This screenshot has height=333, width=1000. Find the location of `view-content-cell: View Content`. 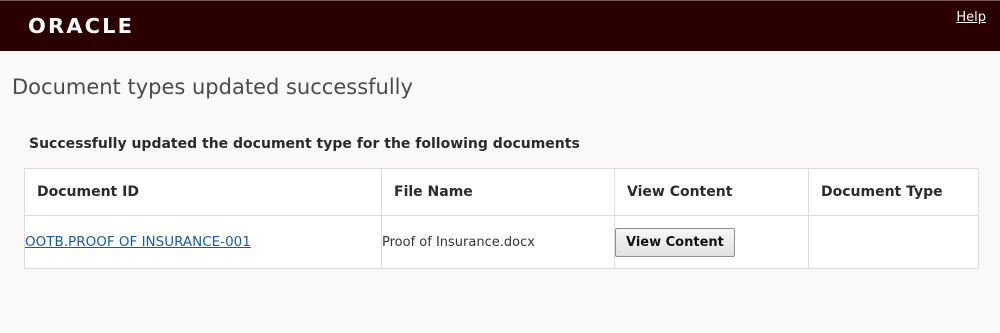

view-content-cell: View Content is located at coordinates (711, 242).